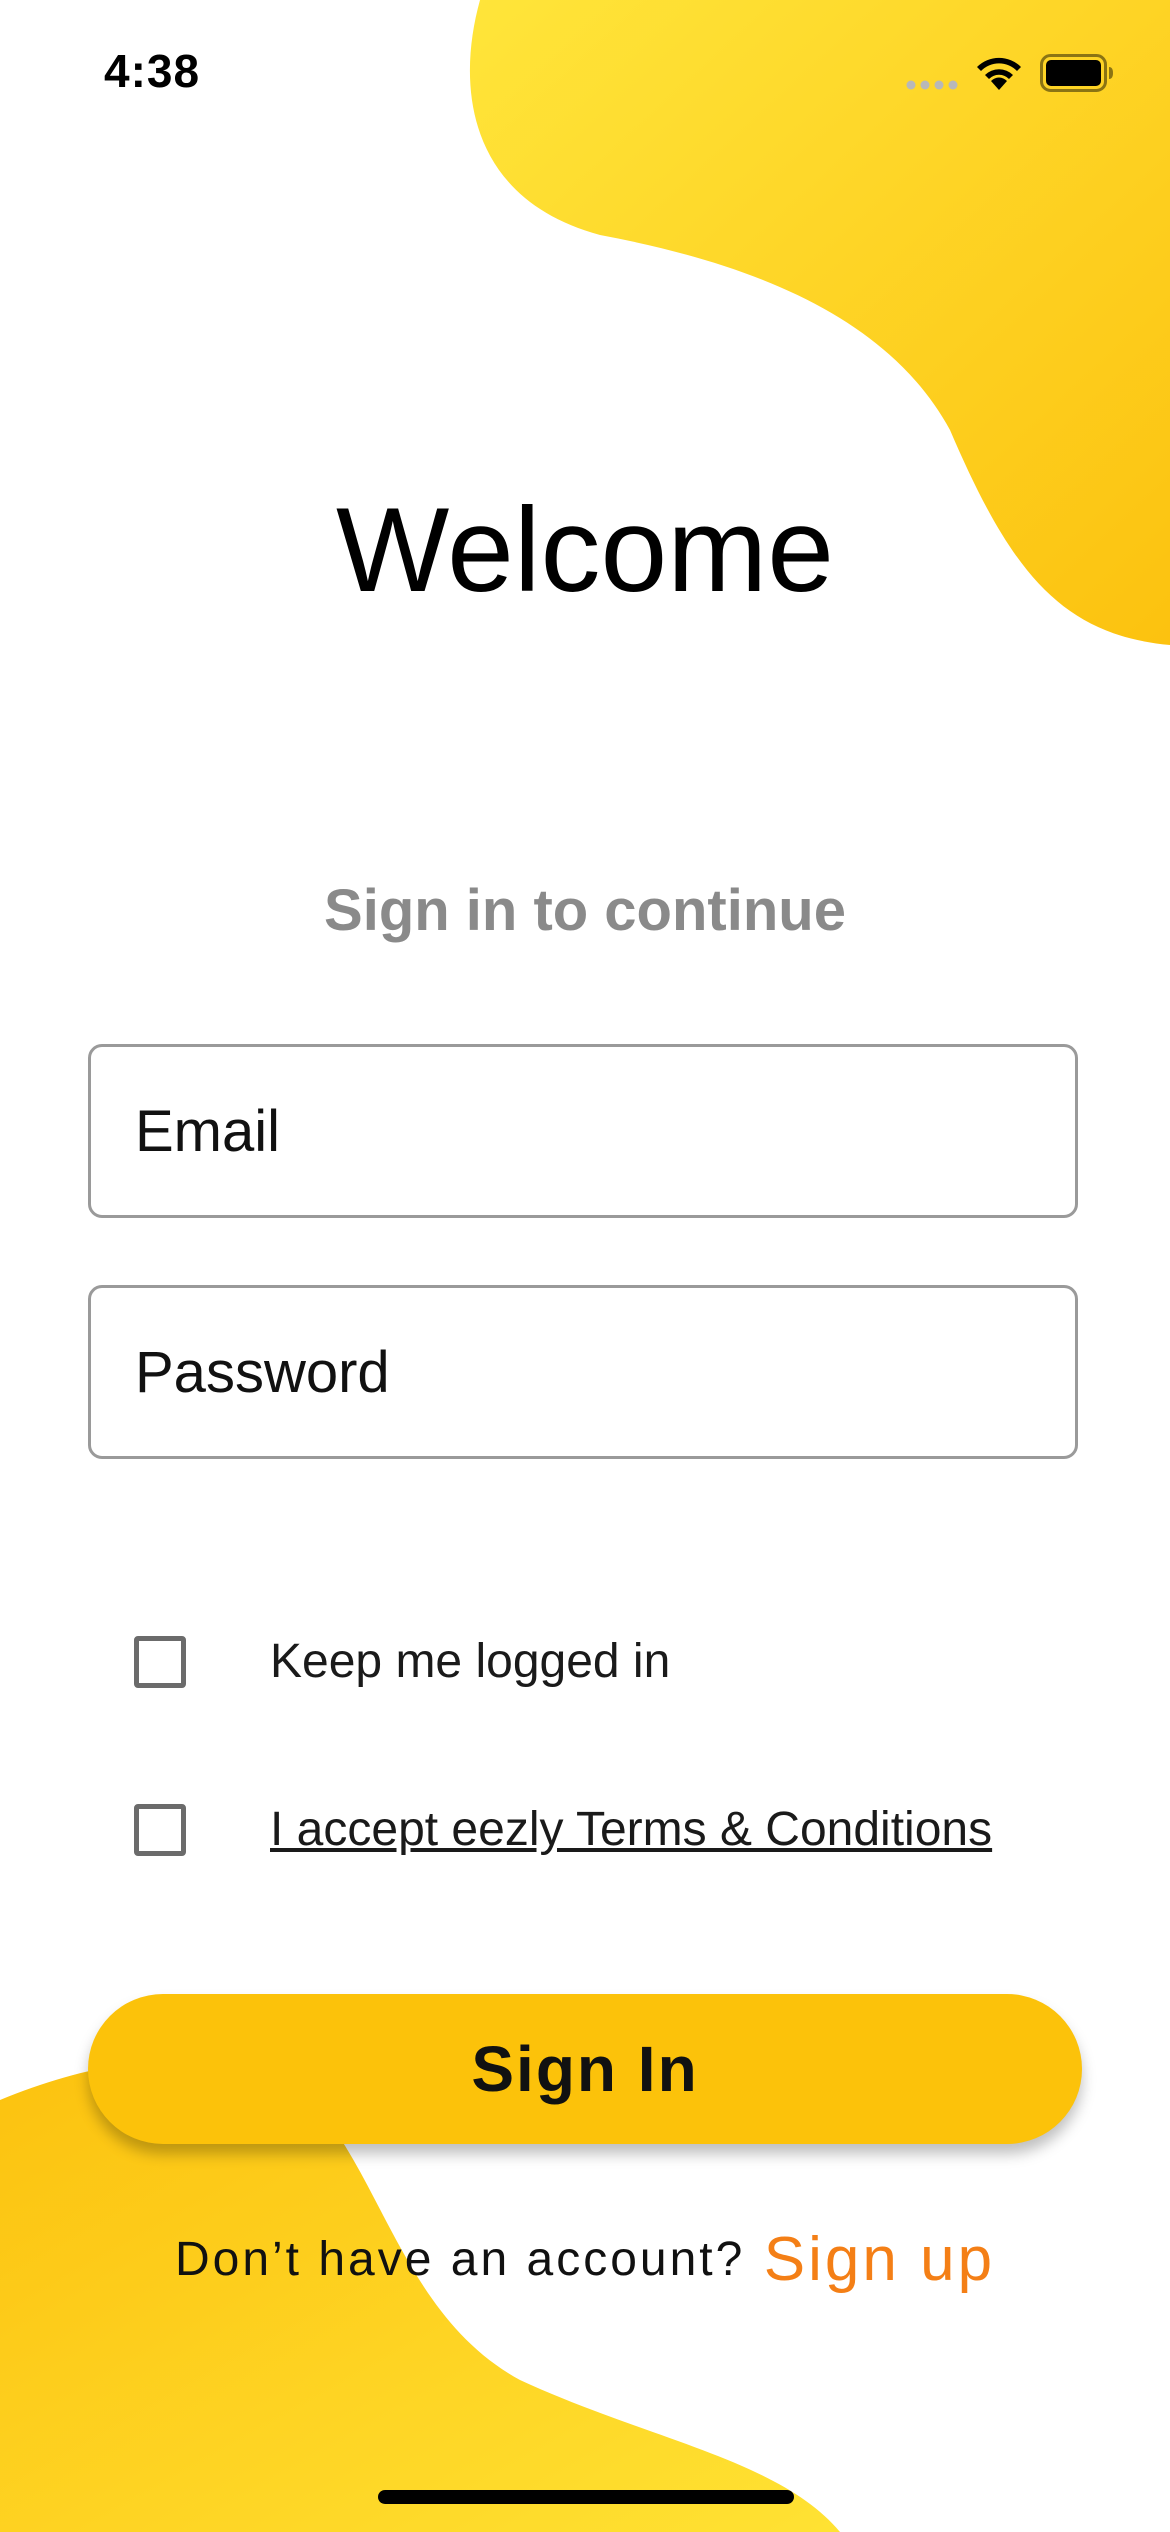  What do you see at coordinates (470, 1662) in the screenshot?
I see `keep-logged-in-label: Keep me logged in` at bounding box center [470, 1662].